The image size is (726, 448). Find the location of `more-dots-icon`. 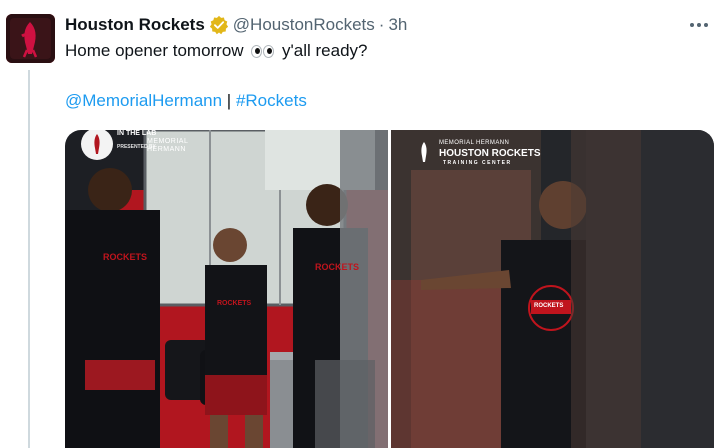

more-dots-icon is located at coordinates (699, 25).